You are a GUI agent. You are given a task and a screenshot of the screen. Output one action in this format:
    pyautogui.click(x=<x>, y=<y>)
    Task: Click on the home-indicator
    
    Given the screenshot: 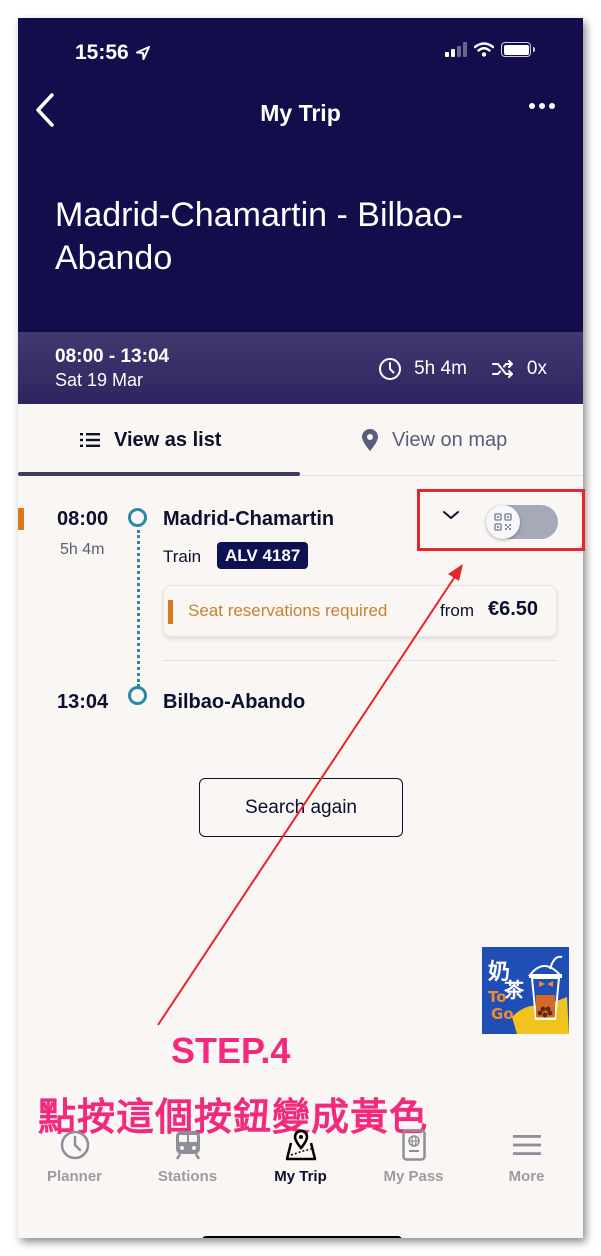 What is the action you would take?
    pyautogui.click(x=302, y=1237)
    